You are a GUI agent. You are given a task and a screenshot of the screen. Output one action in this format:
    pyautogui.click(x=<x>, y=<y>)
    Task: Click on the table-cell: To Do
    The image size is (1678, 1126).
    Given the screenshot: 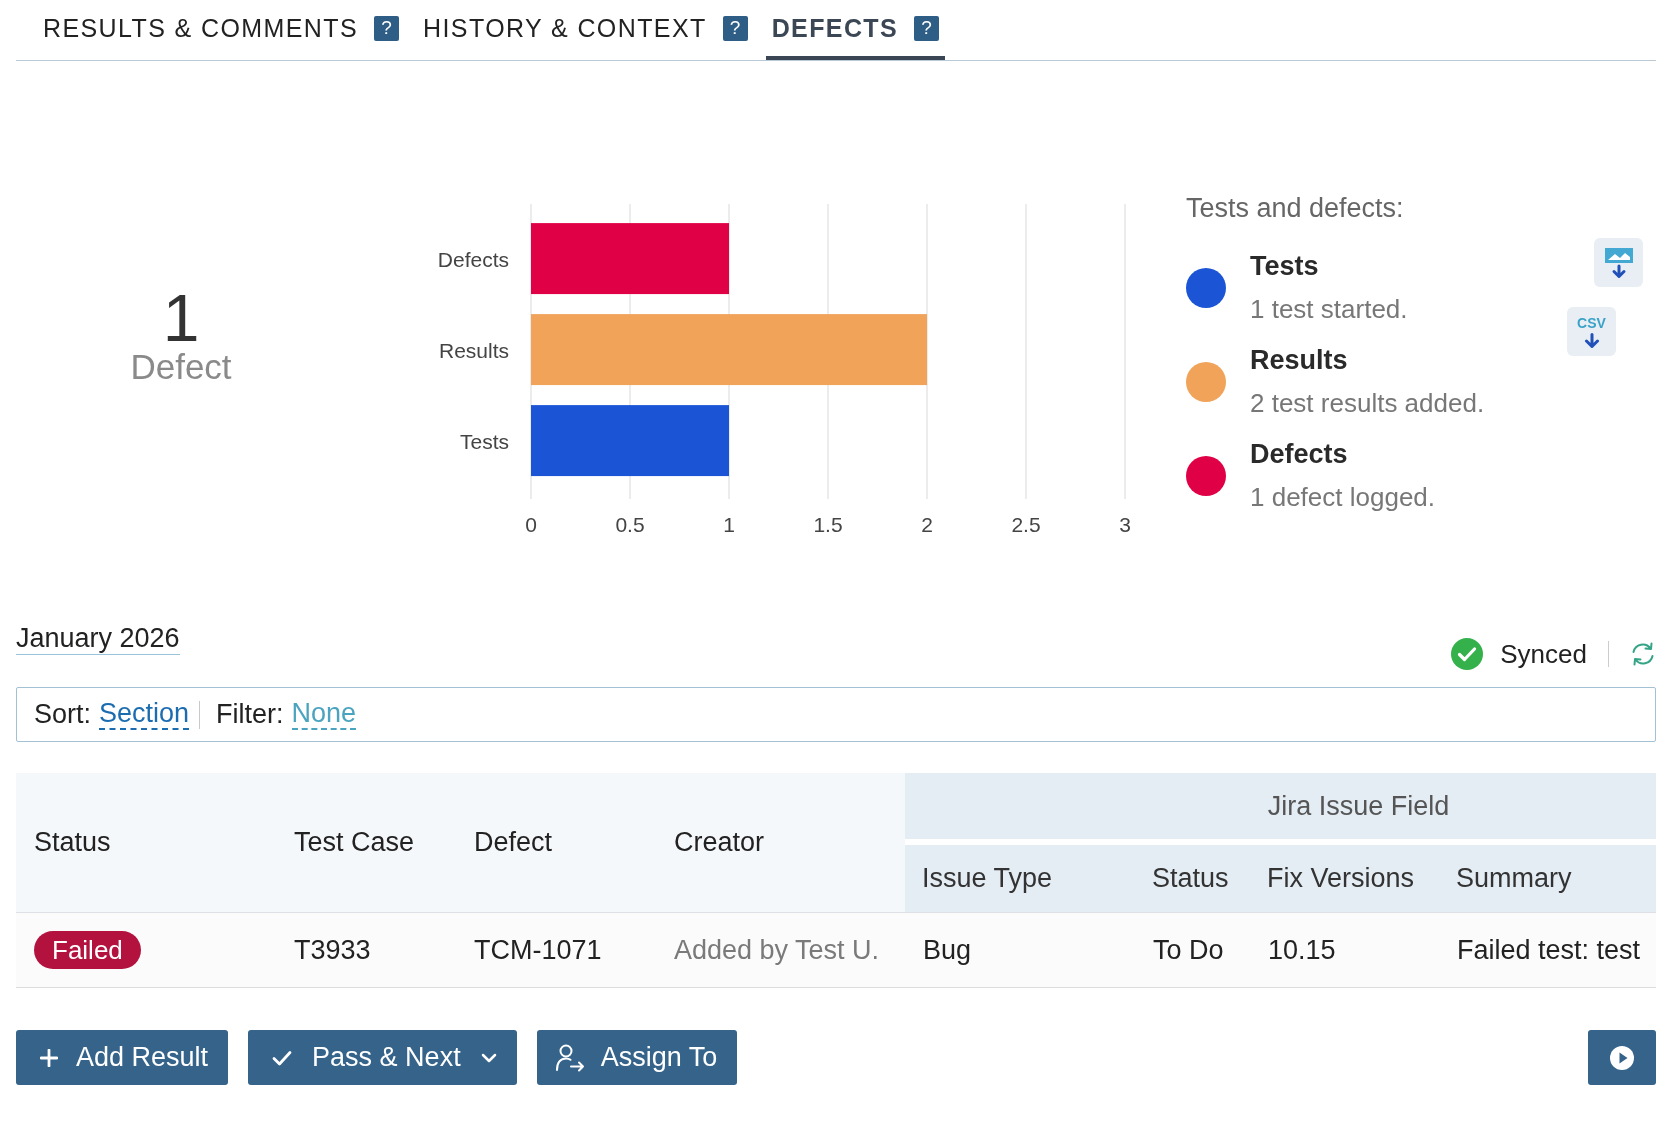 What is the action you would take?
    pyautogui.click(x=1192, y=950)
    